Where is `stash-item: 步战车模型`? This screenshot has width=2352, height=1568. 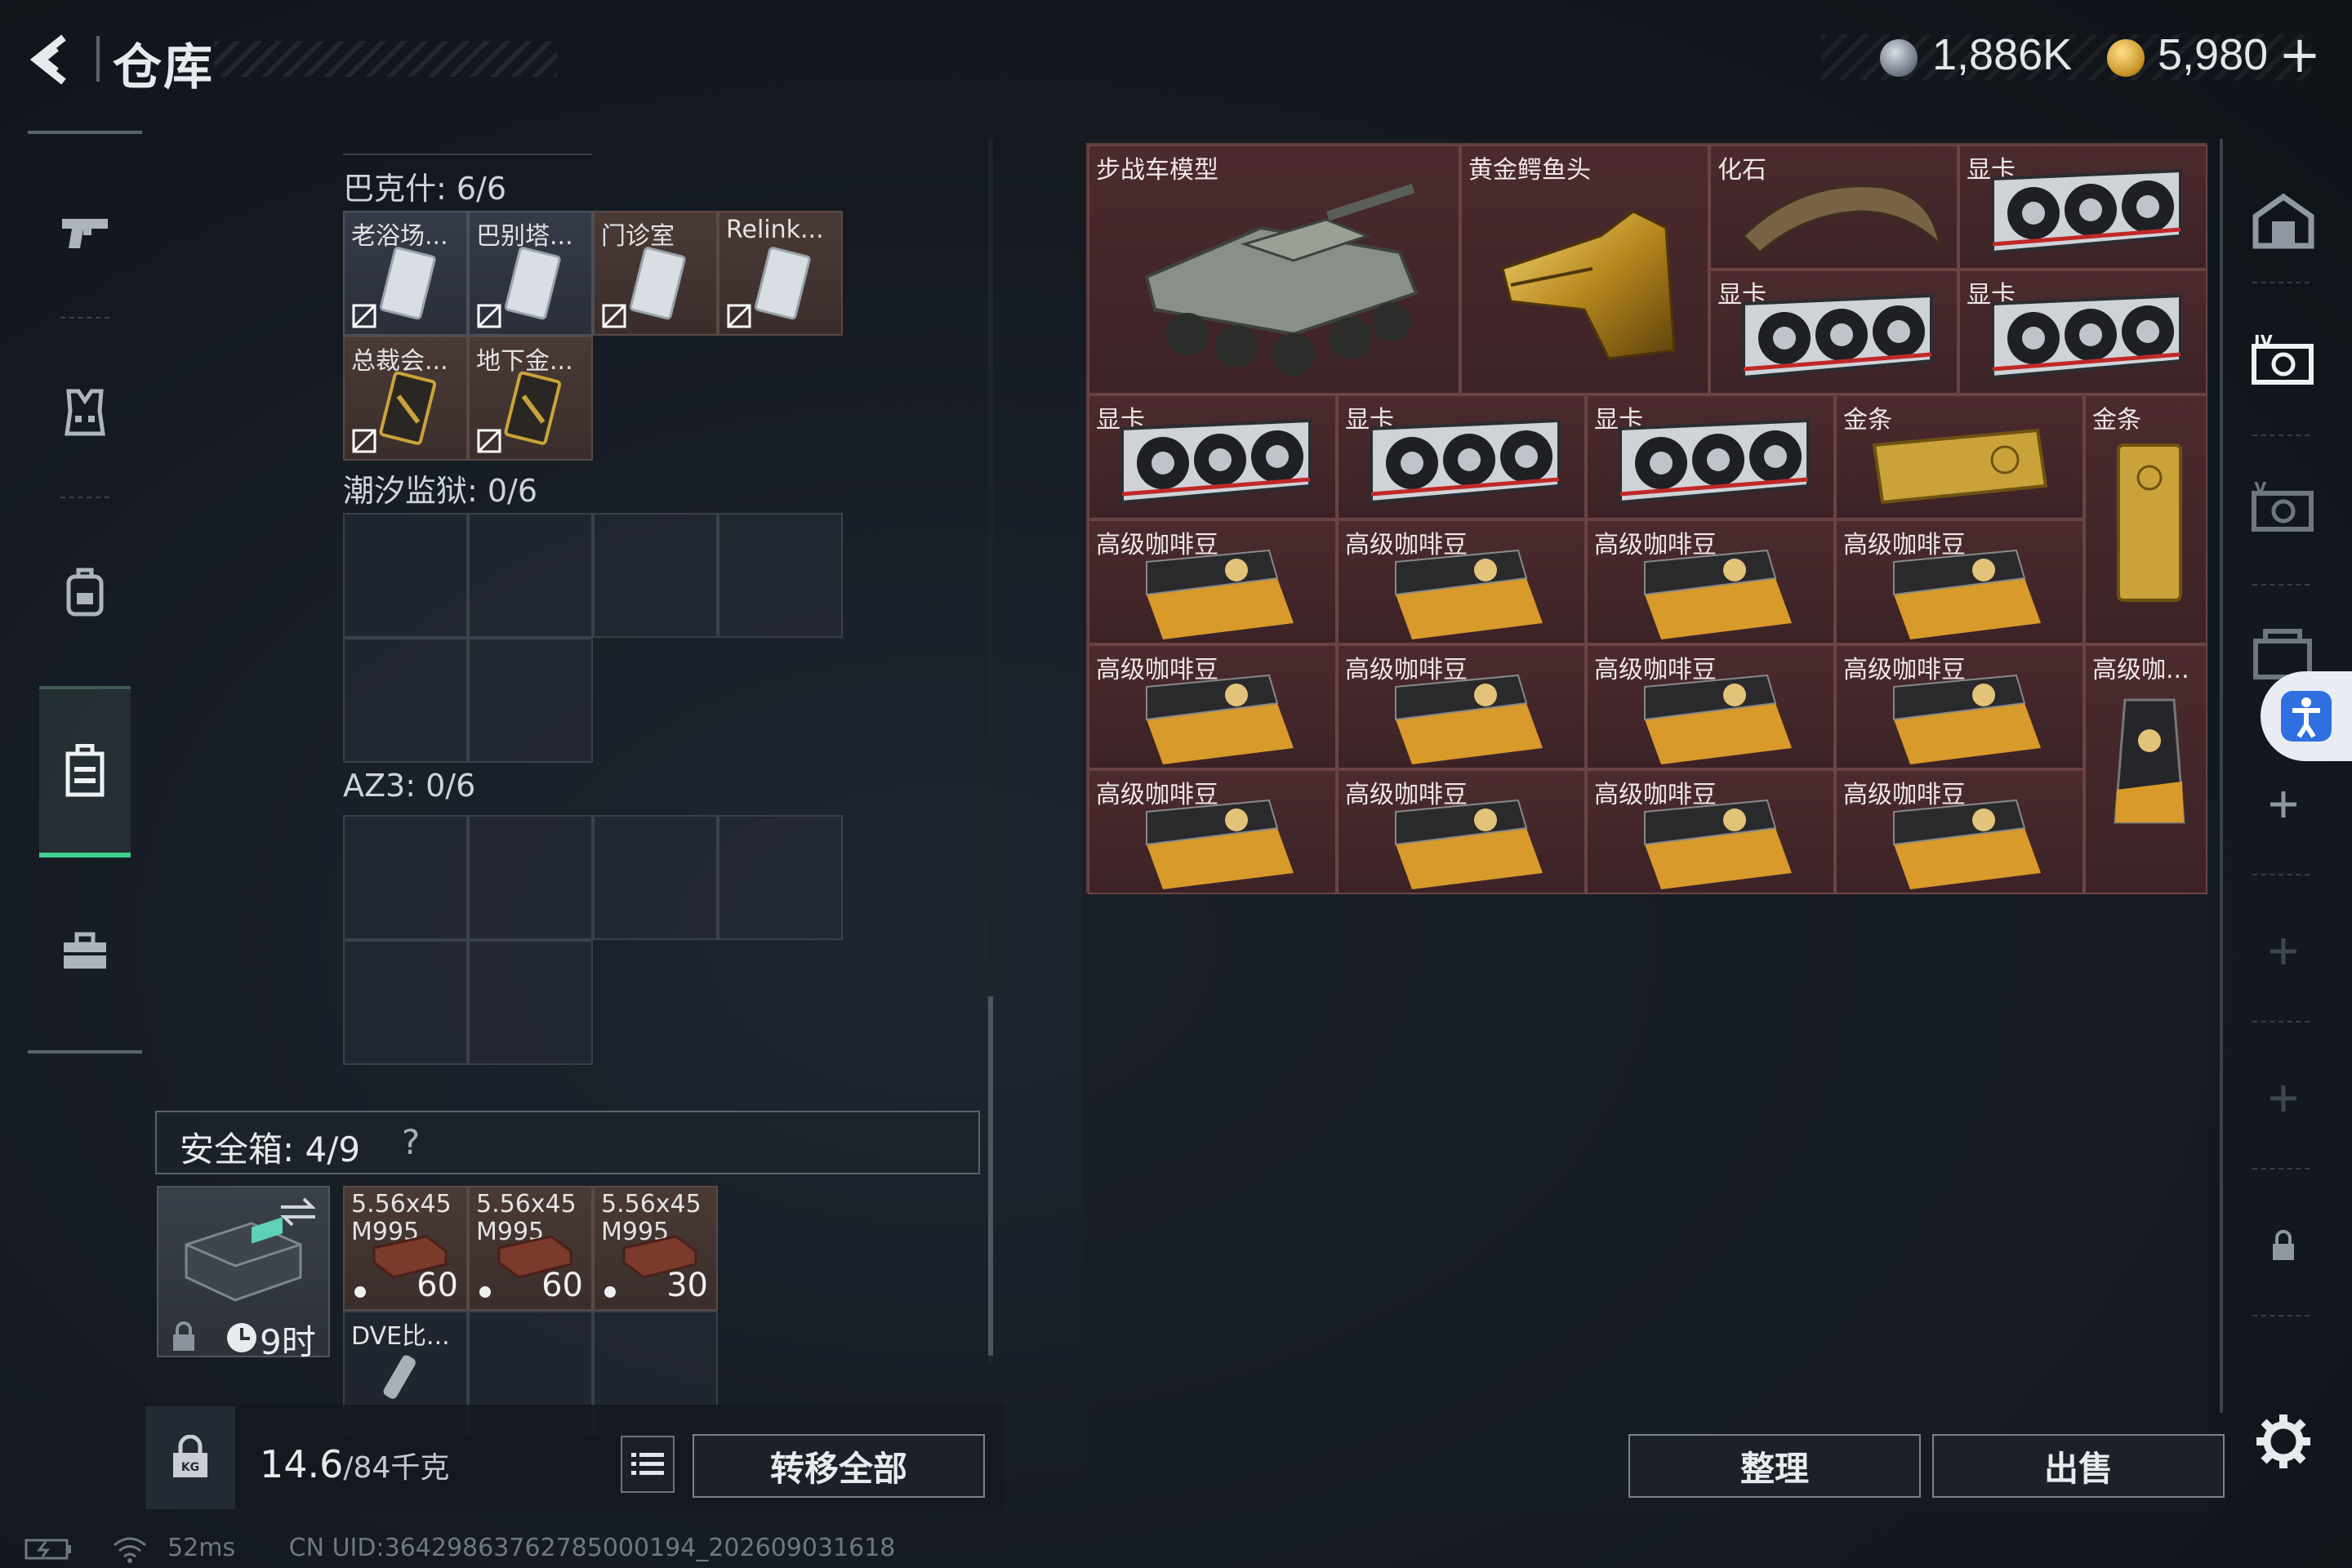 stash-item: 步战车模型 is located at coordinates (1274, 269).